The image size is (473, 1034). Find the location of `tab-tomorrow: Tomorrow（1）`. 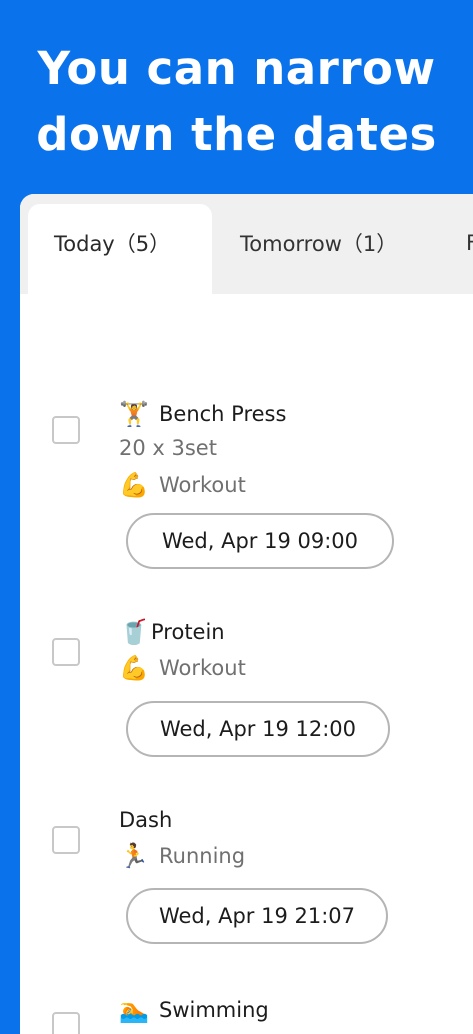

tab-tomorrow: Tomorrow（1） is located at coordinates (327, 249).